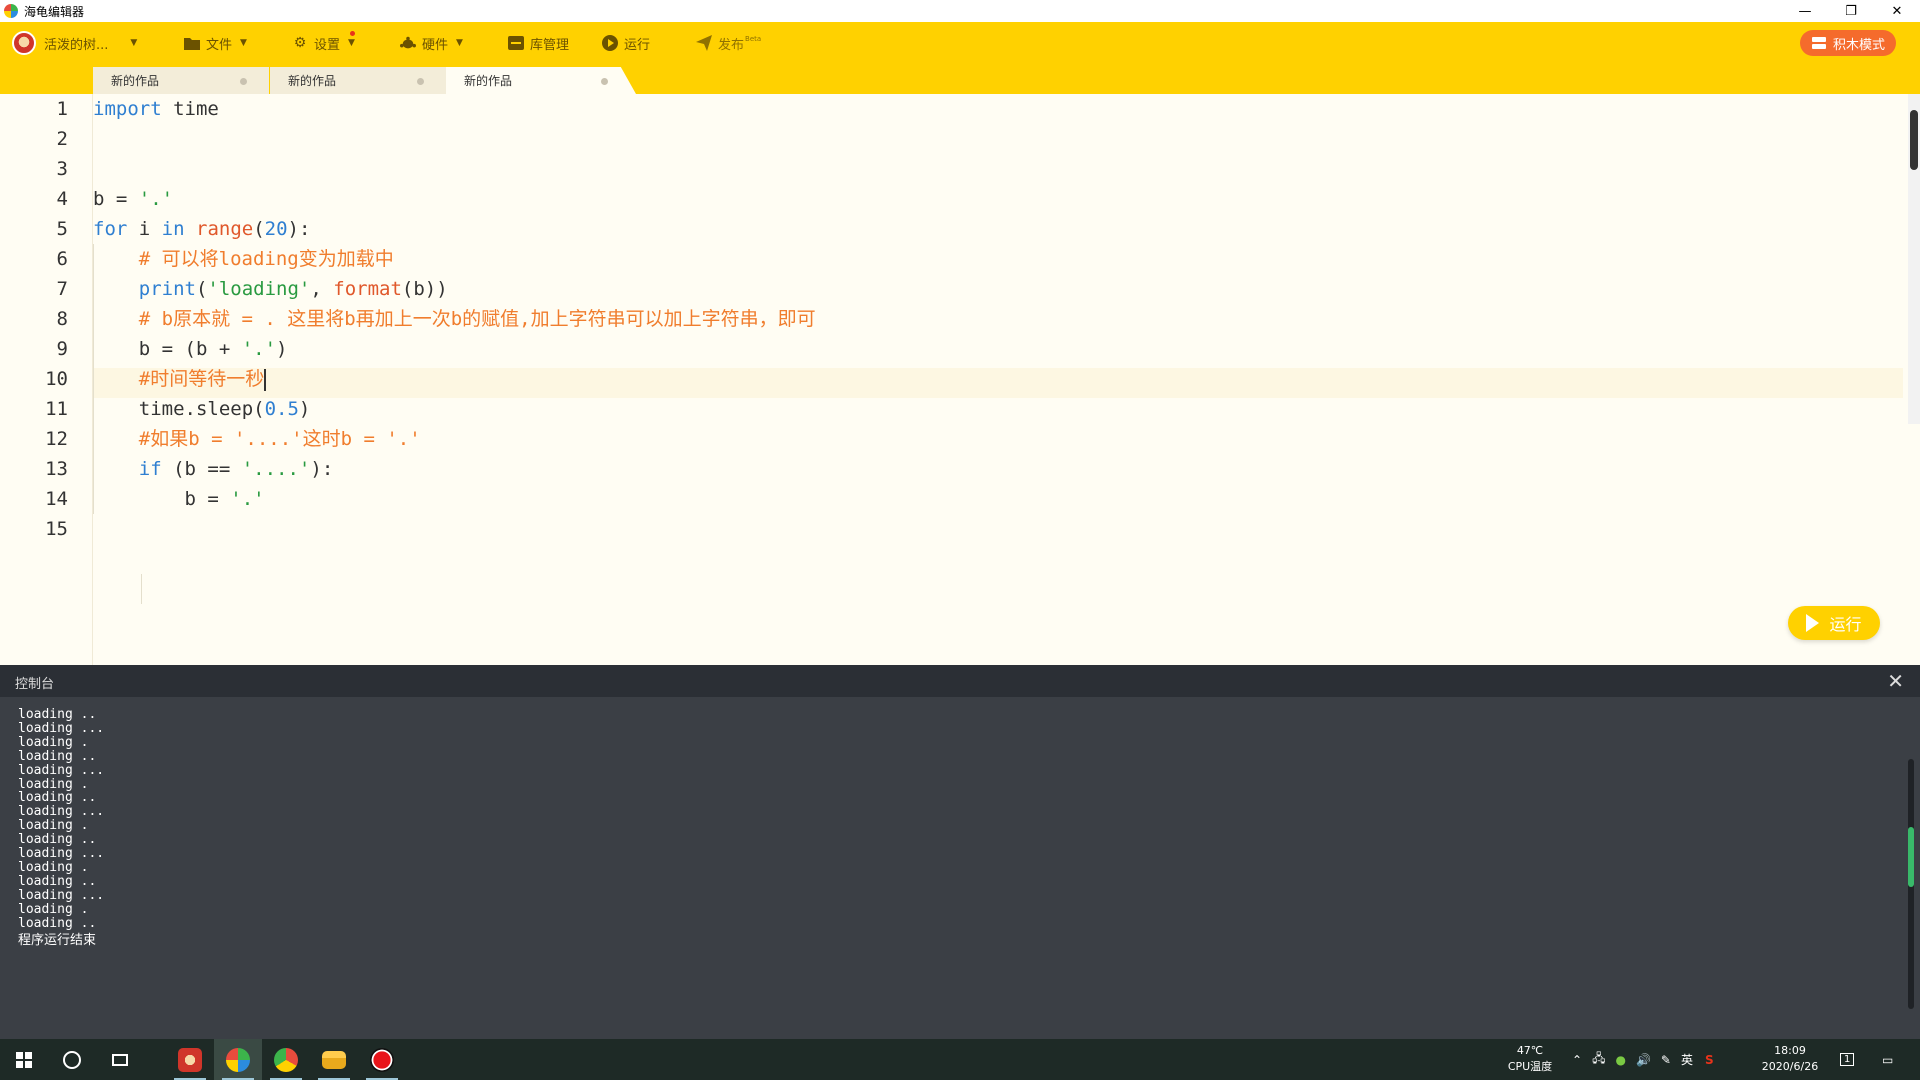  I want to click on search-button, so click(72, 1059).